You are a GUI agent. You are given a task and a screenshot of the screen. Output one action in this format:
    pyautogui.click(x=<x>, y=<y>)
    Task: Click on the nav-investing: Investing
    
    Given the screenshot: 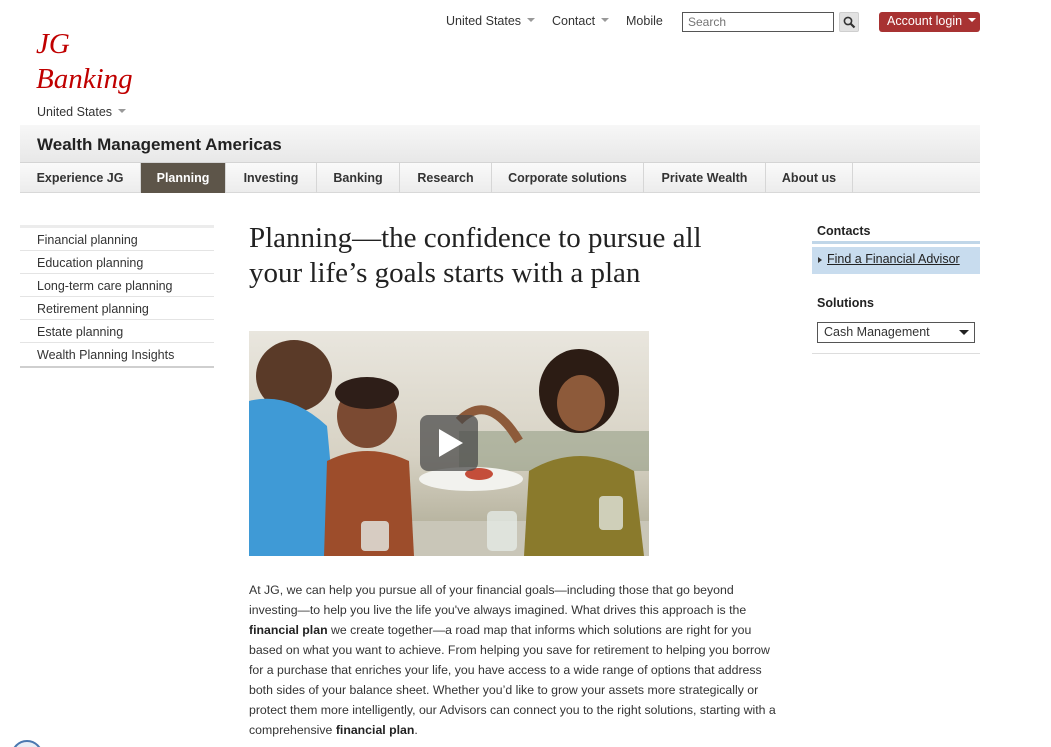 What is the action you would take?
    pyautogui.click(x=271, y=178)
    